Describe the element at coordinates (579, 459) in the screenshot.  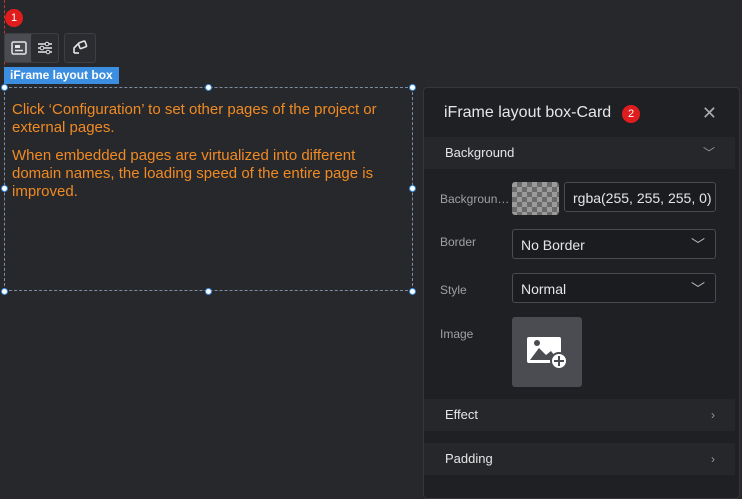
I see `section-padding: Padding ›` at that location.